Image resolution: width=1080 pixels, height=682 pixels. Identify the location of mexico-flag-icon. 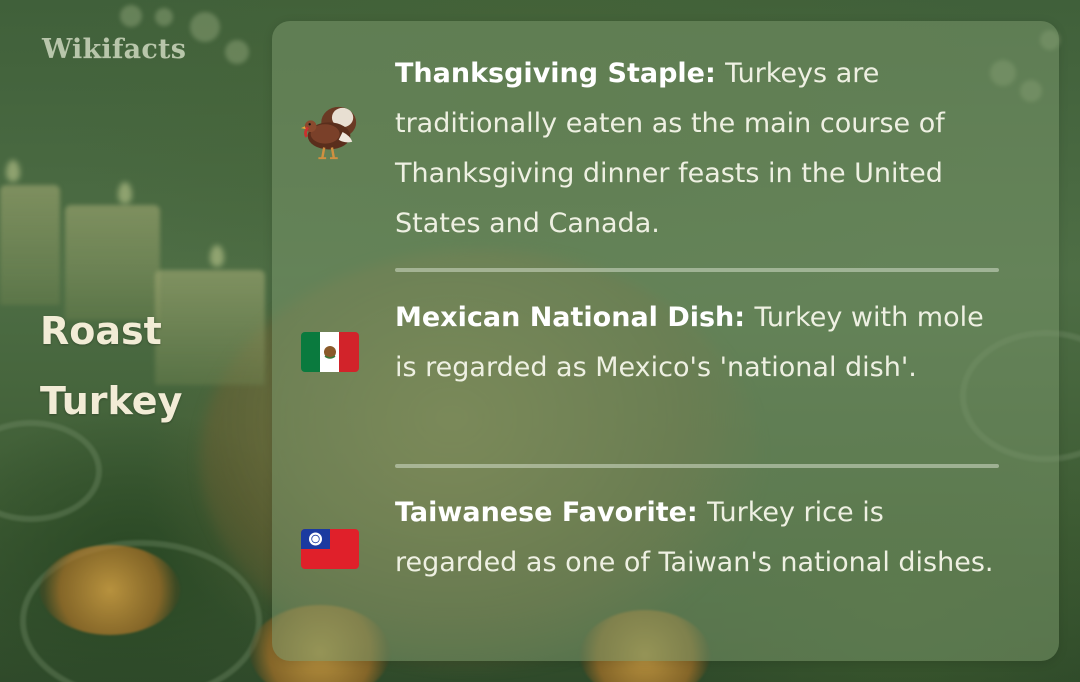
(330, 352).